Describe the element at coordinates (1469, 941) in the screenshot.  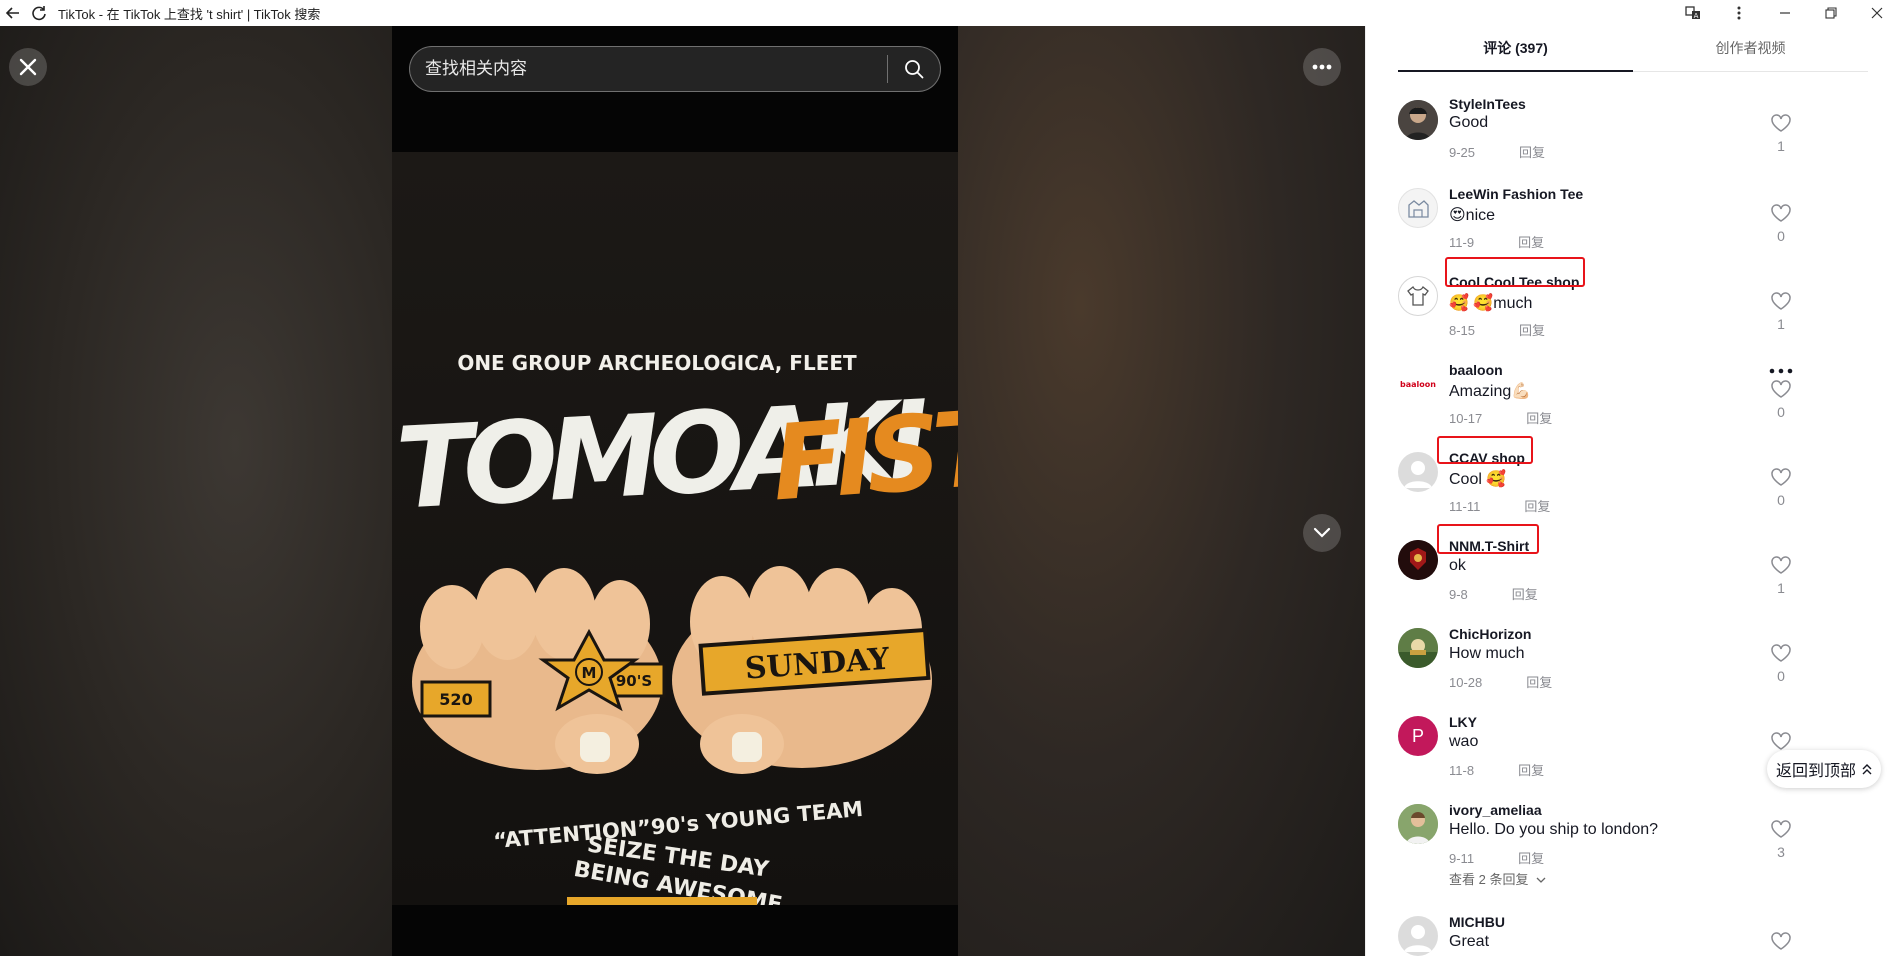
I see `comment-text: Great` at that location.